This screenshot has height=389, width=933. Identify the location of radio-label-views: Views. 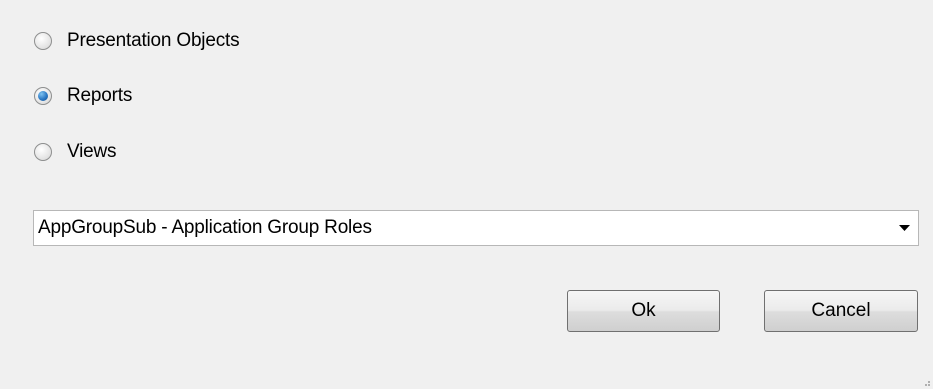
(92, 151).